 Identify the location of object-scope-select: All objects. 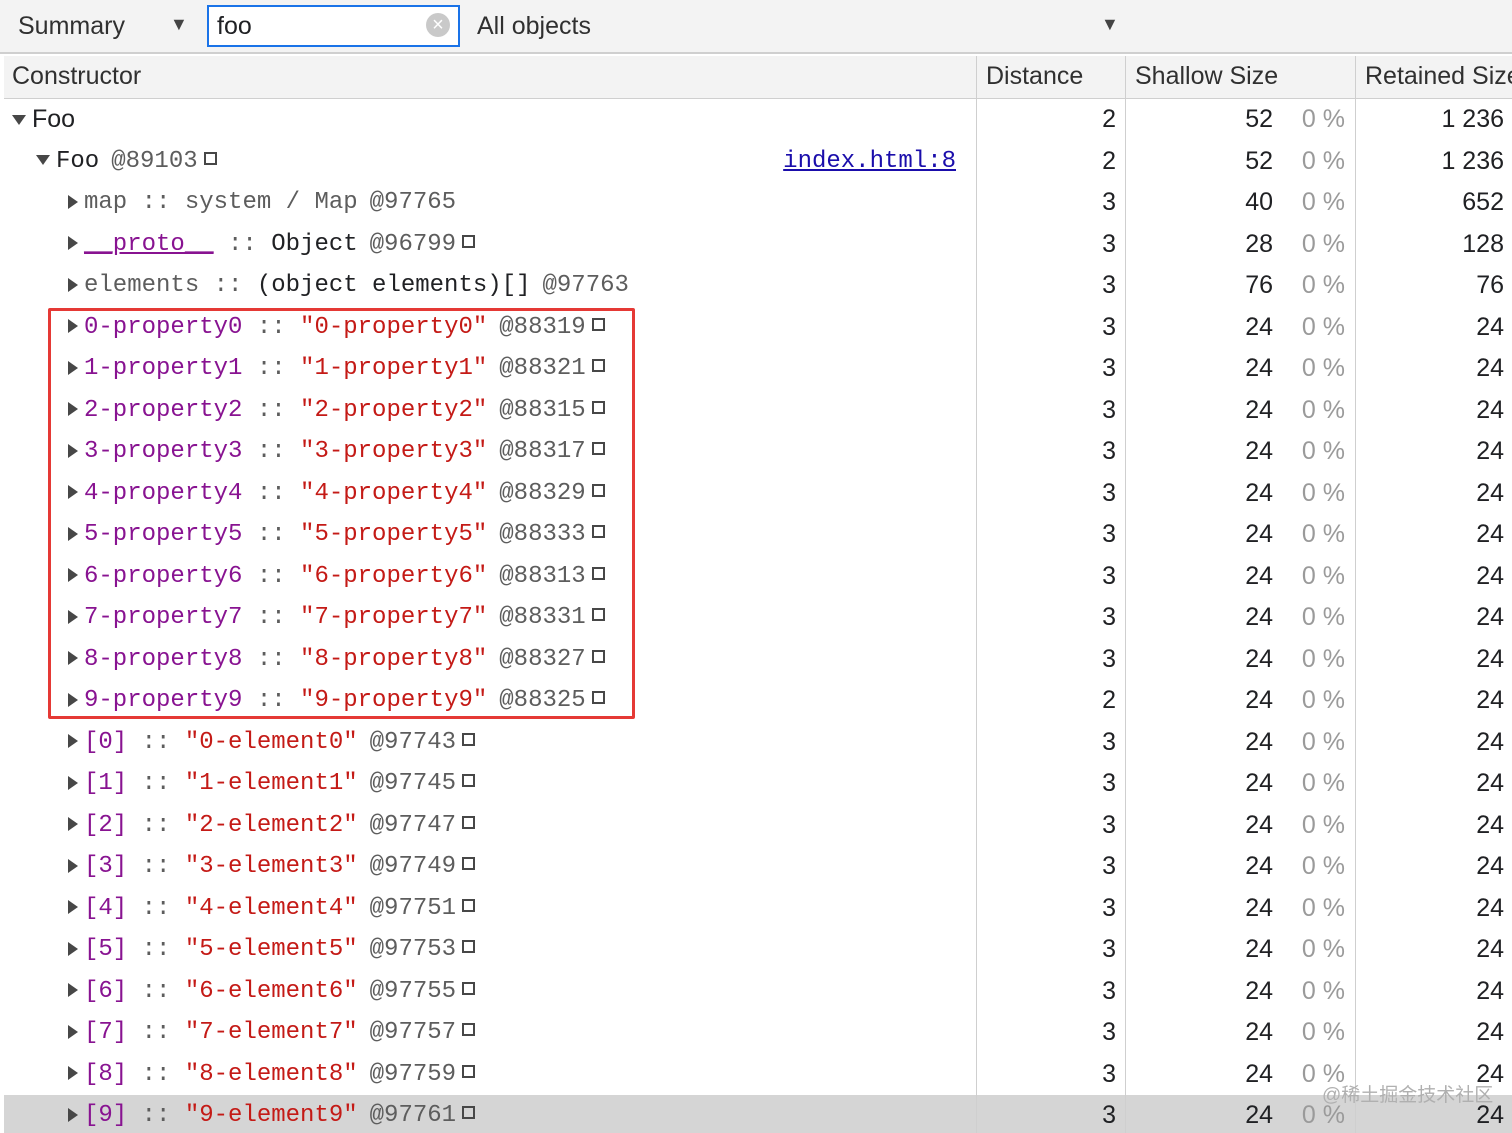
(534, 26).